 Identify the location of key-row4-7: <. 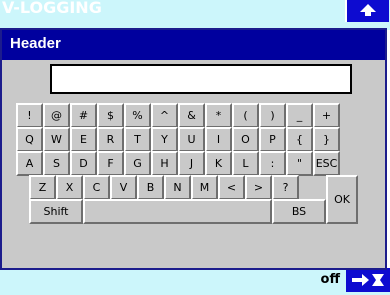
(231, 187).